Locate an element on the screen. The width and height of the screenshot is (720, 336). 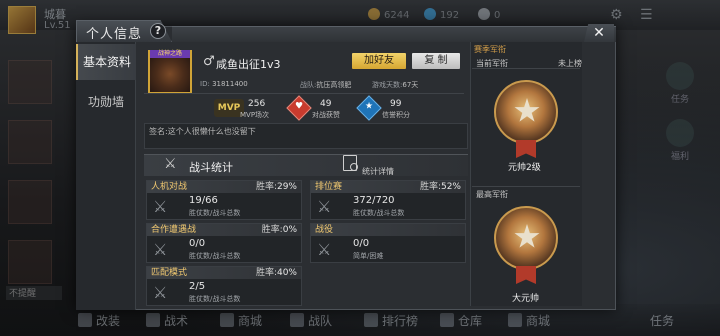
lobby-left-column is located at coordinates (32, 185).